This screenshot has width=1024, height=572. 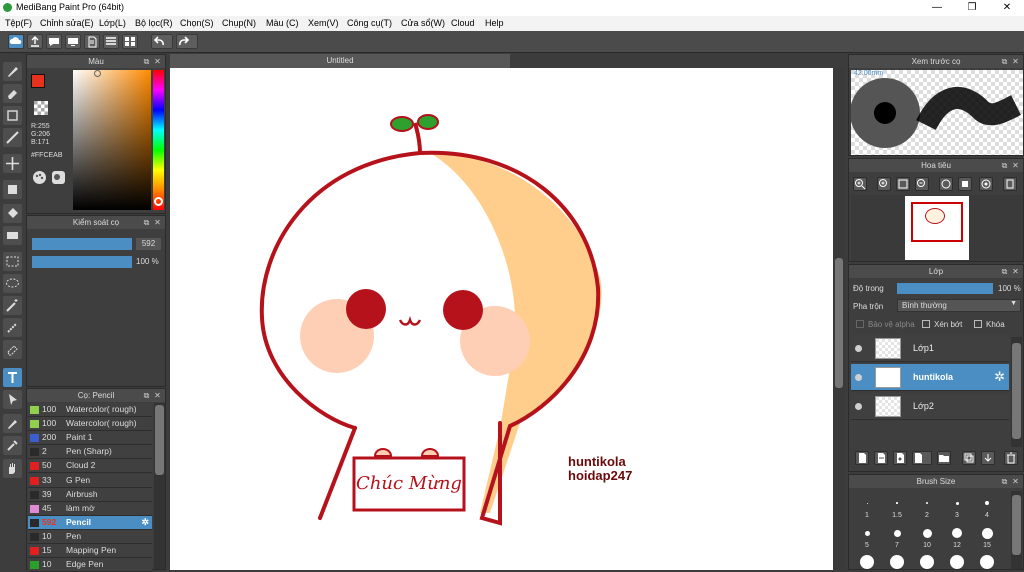 What do you see at coordinates (927, 535) in the screenshot?
I see `brush-size-cell: 10` at bounding box center [927, 535].